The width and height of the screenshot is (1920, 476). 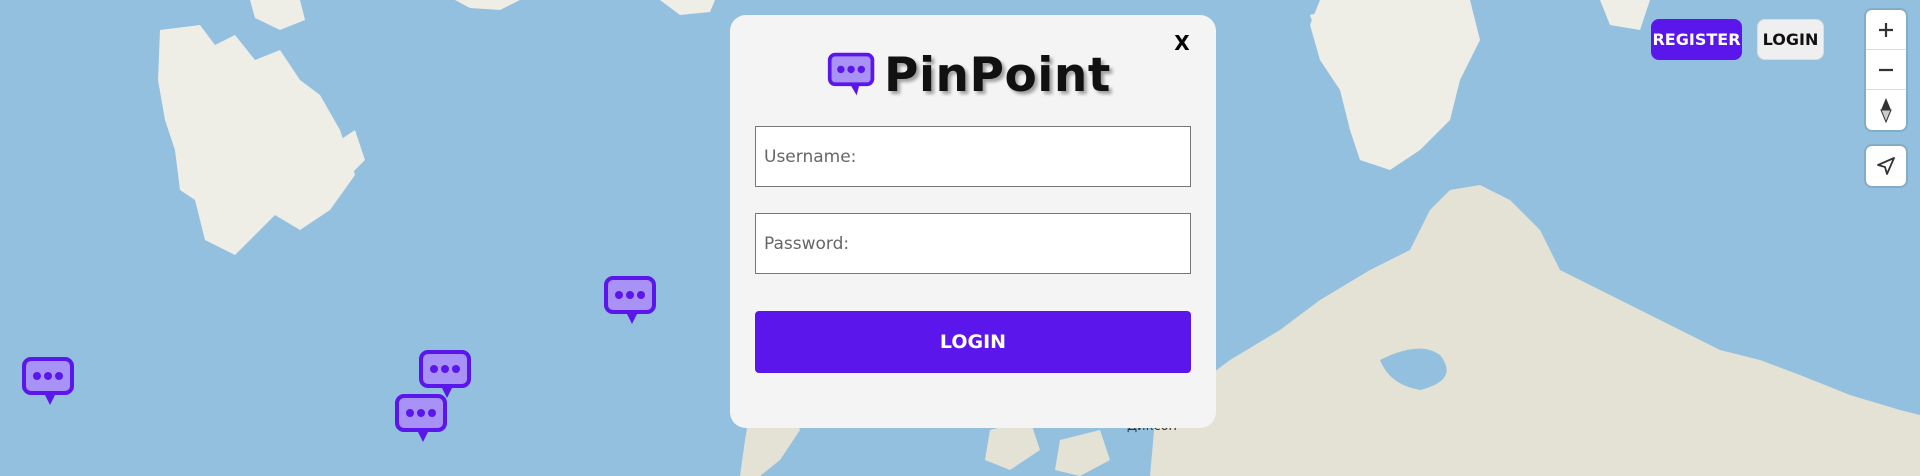 I want to click on username-field, so click(x=973, y=156).